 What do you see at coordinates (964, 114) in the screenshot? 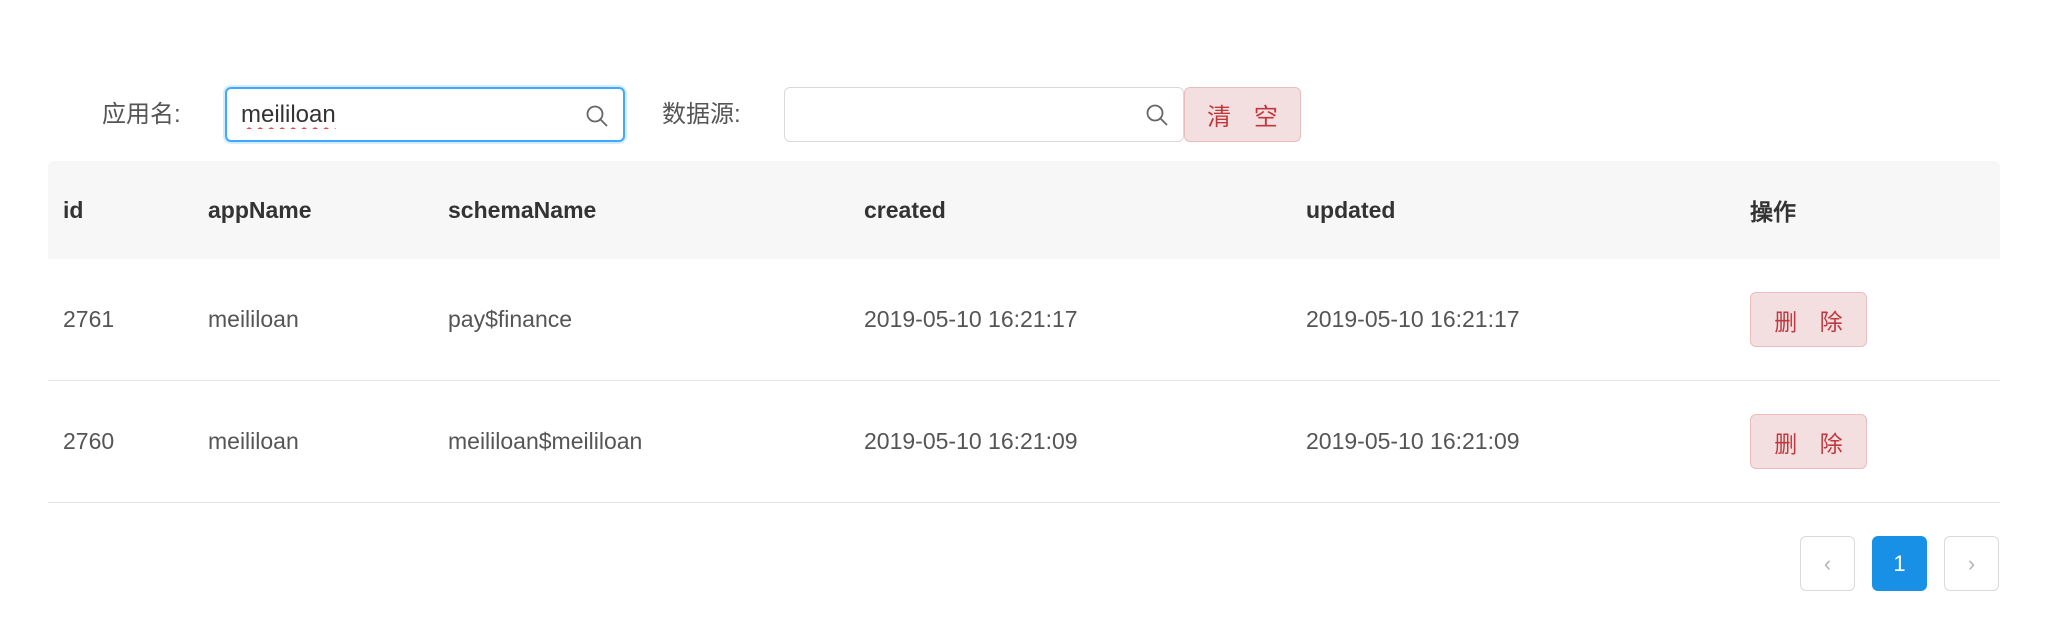
I see `datasource-input` at bounding box center [964, 114].